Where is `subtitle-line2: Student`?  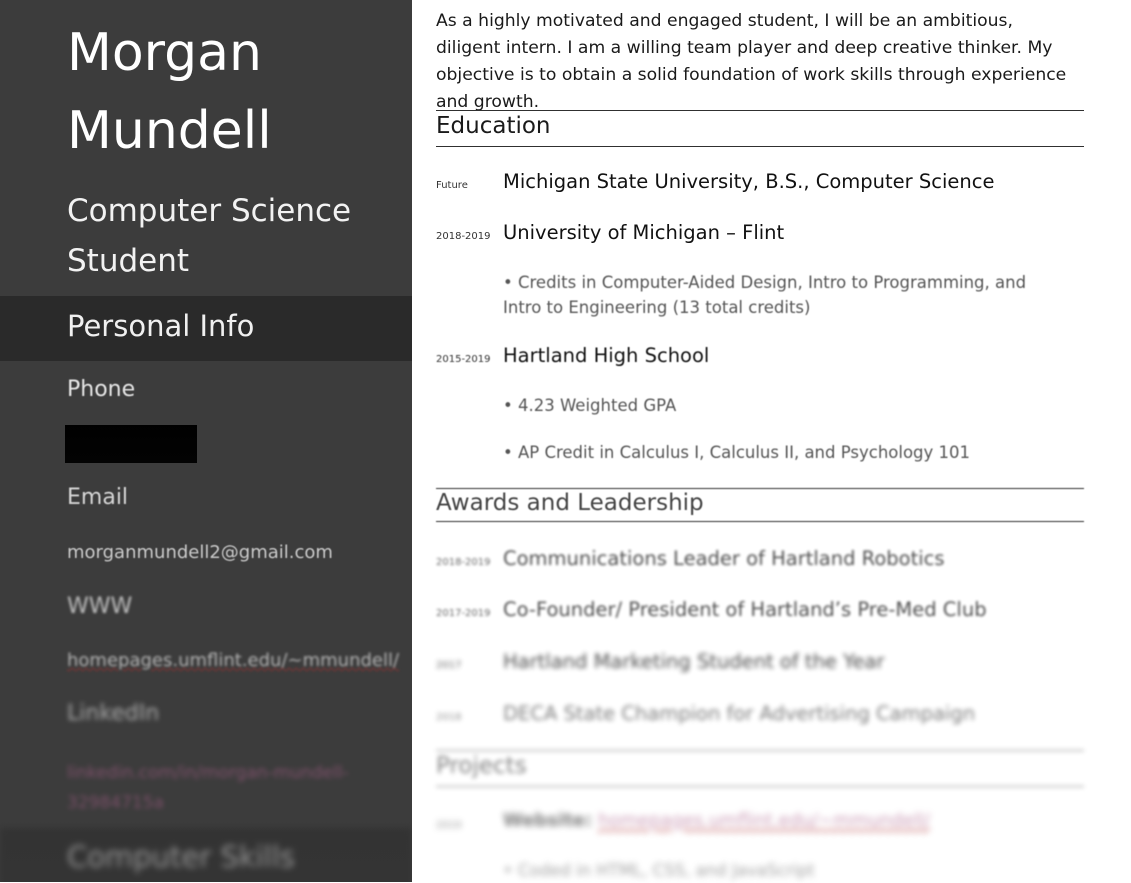 subtitle-line2: Student is located at coordinates (128, 261).